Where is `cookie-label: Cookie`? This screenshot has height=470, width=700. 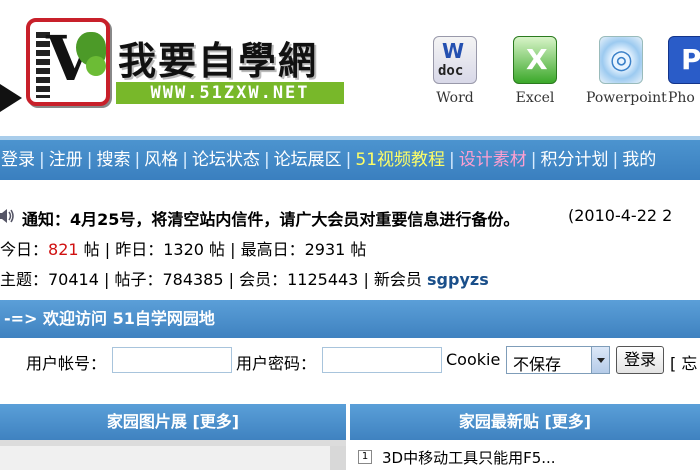
cookie-label: Cookie is located at coordinates (473, 359).